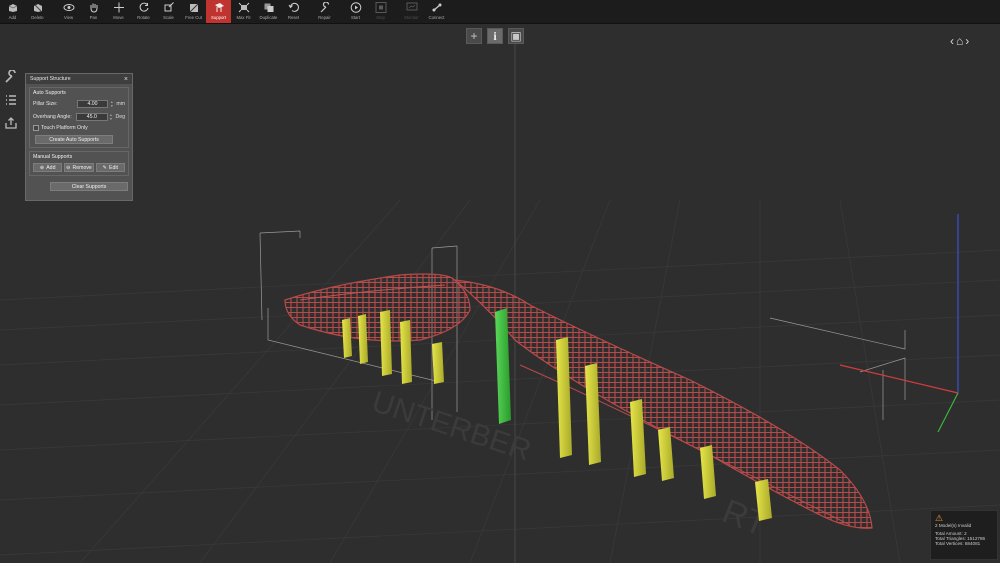  I want to click on delete-icon, so click(38, 7).